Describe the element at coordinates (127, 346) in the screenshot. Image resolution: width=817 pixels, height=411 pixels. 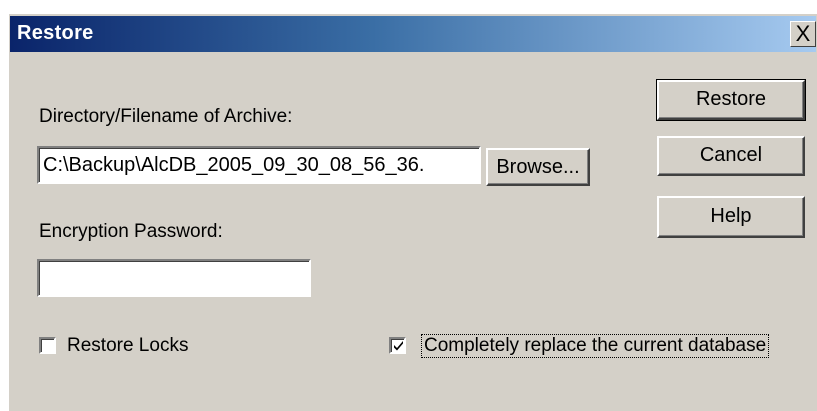
I see `restore-locks-label: Restore Locks` at that location.